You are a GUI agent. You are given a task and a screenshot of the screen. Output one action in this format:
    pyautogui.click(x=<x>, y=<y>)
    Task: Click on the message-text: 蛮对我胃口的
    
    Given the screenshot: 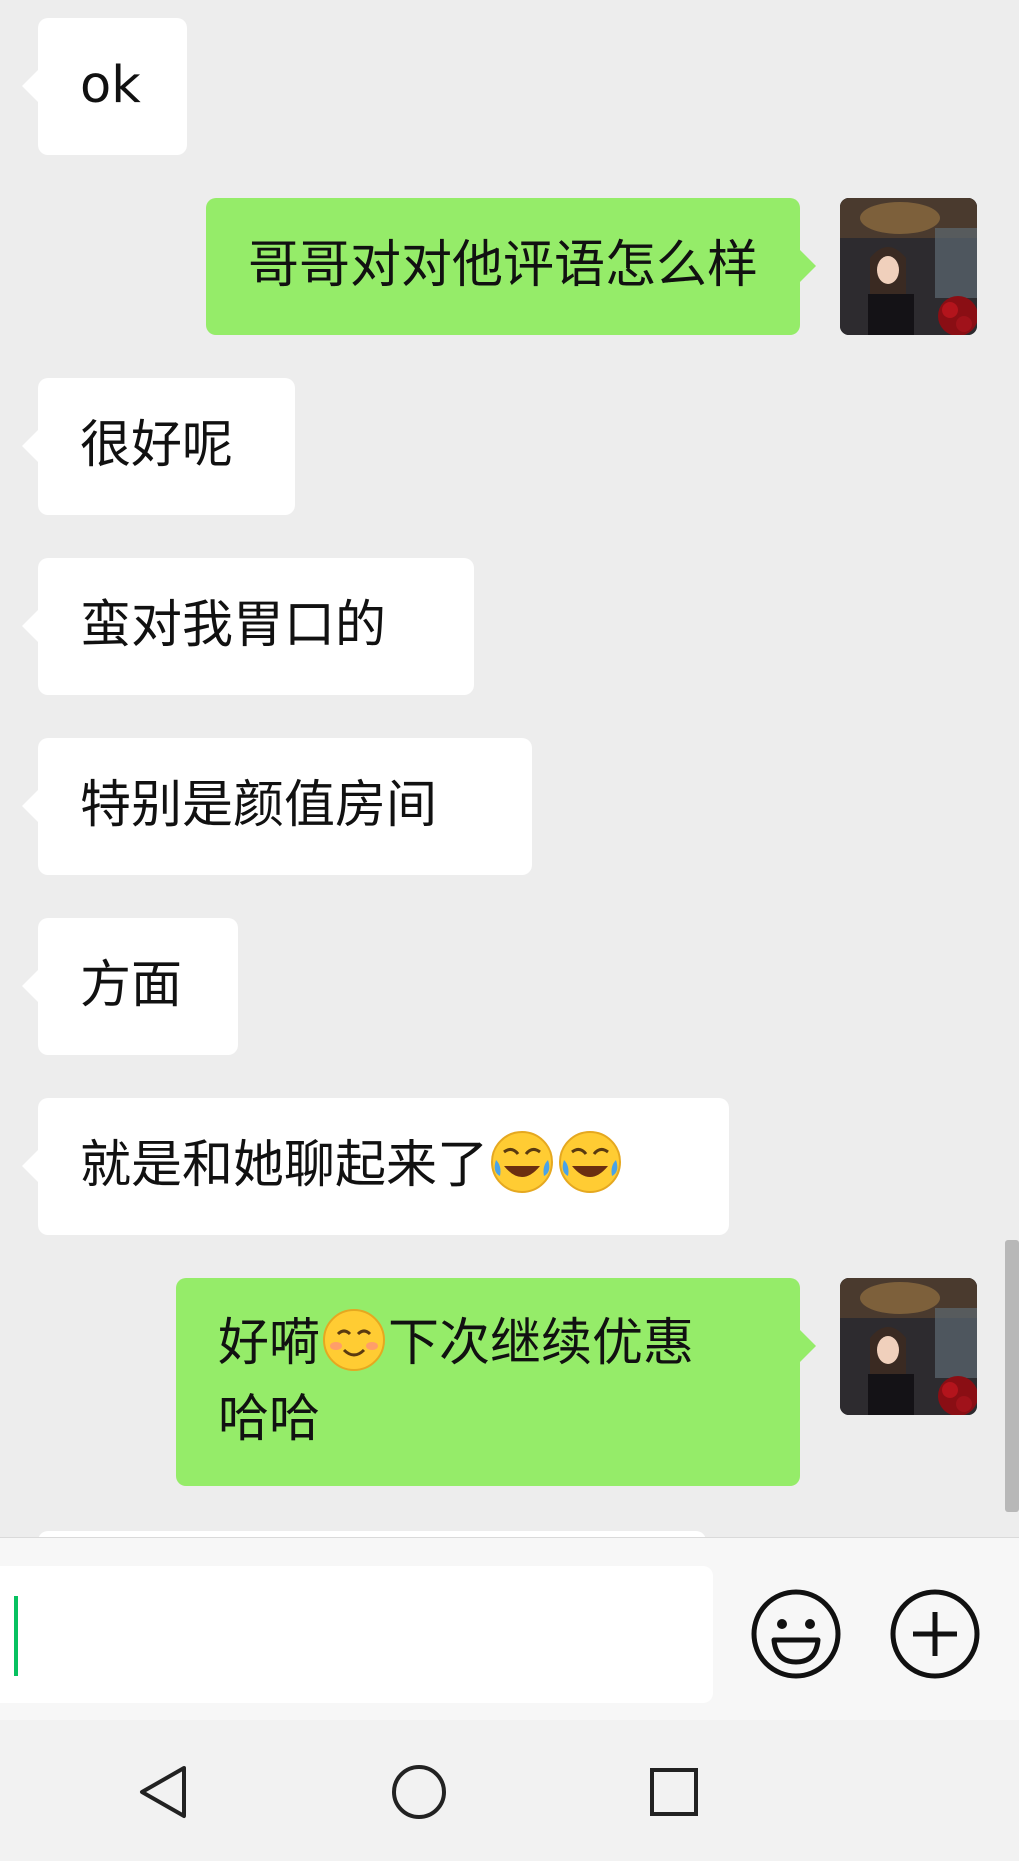 What is the action you would take?
    pyautogui.click(x=233, y=625)
    